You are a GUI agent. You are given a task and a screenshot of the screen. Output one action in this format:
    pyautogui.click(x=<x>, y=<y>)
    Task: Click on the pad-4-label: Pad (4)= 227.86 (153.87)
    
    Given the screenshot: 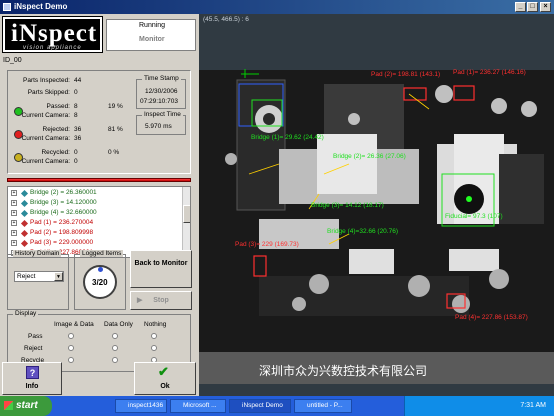 What is the action you would take?
    pyautogui.click(x=491, y=317)
    